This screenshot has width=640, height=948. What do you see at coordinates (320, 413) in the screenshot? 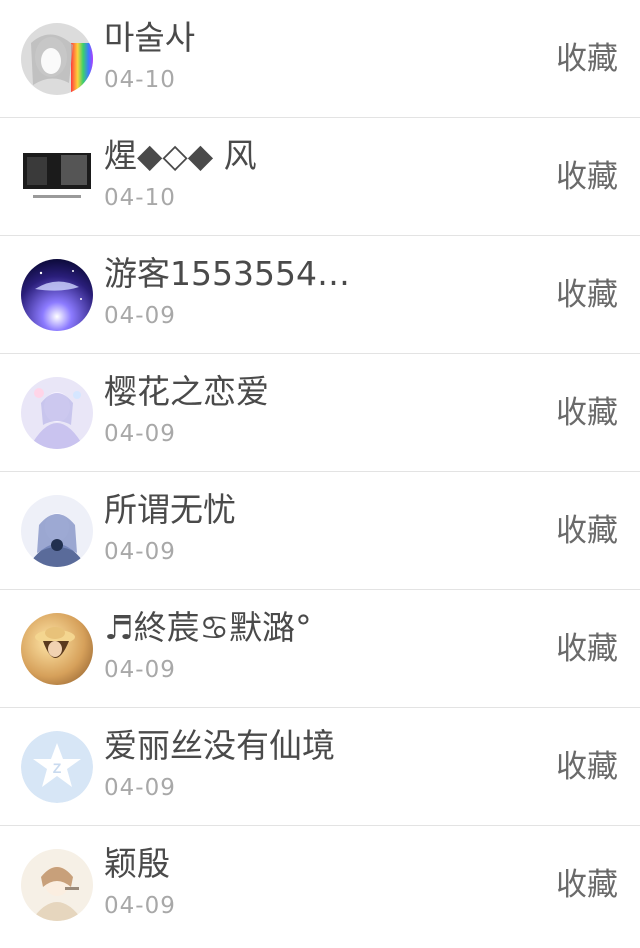
I see `list-item: 樱花之恋爱 04-09 收藏` at bounding box center [320, 413].